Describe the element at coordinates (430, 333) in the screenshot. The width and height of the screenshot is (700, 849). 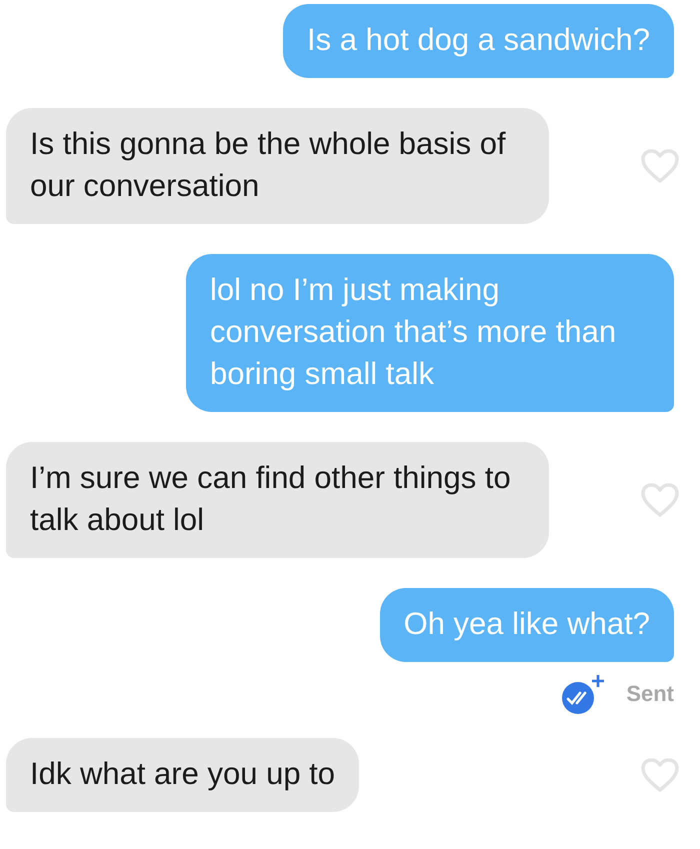
I see `sent-message: lol no I’m just making conversation that’s more than boring small talk` at that location.